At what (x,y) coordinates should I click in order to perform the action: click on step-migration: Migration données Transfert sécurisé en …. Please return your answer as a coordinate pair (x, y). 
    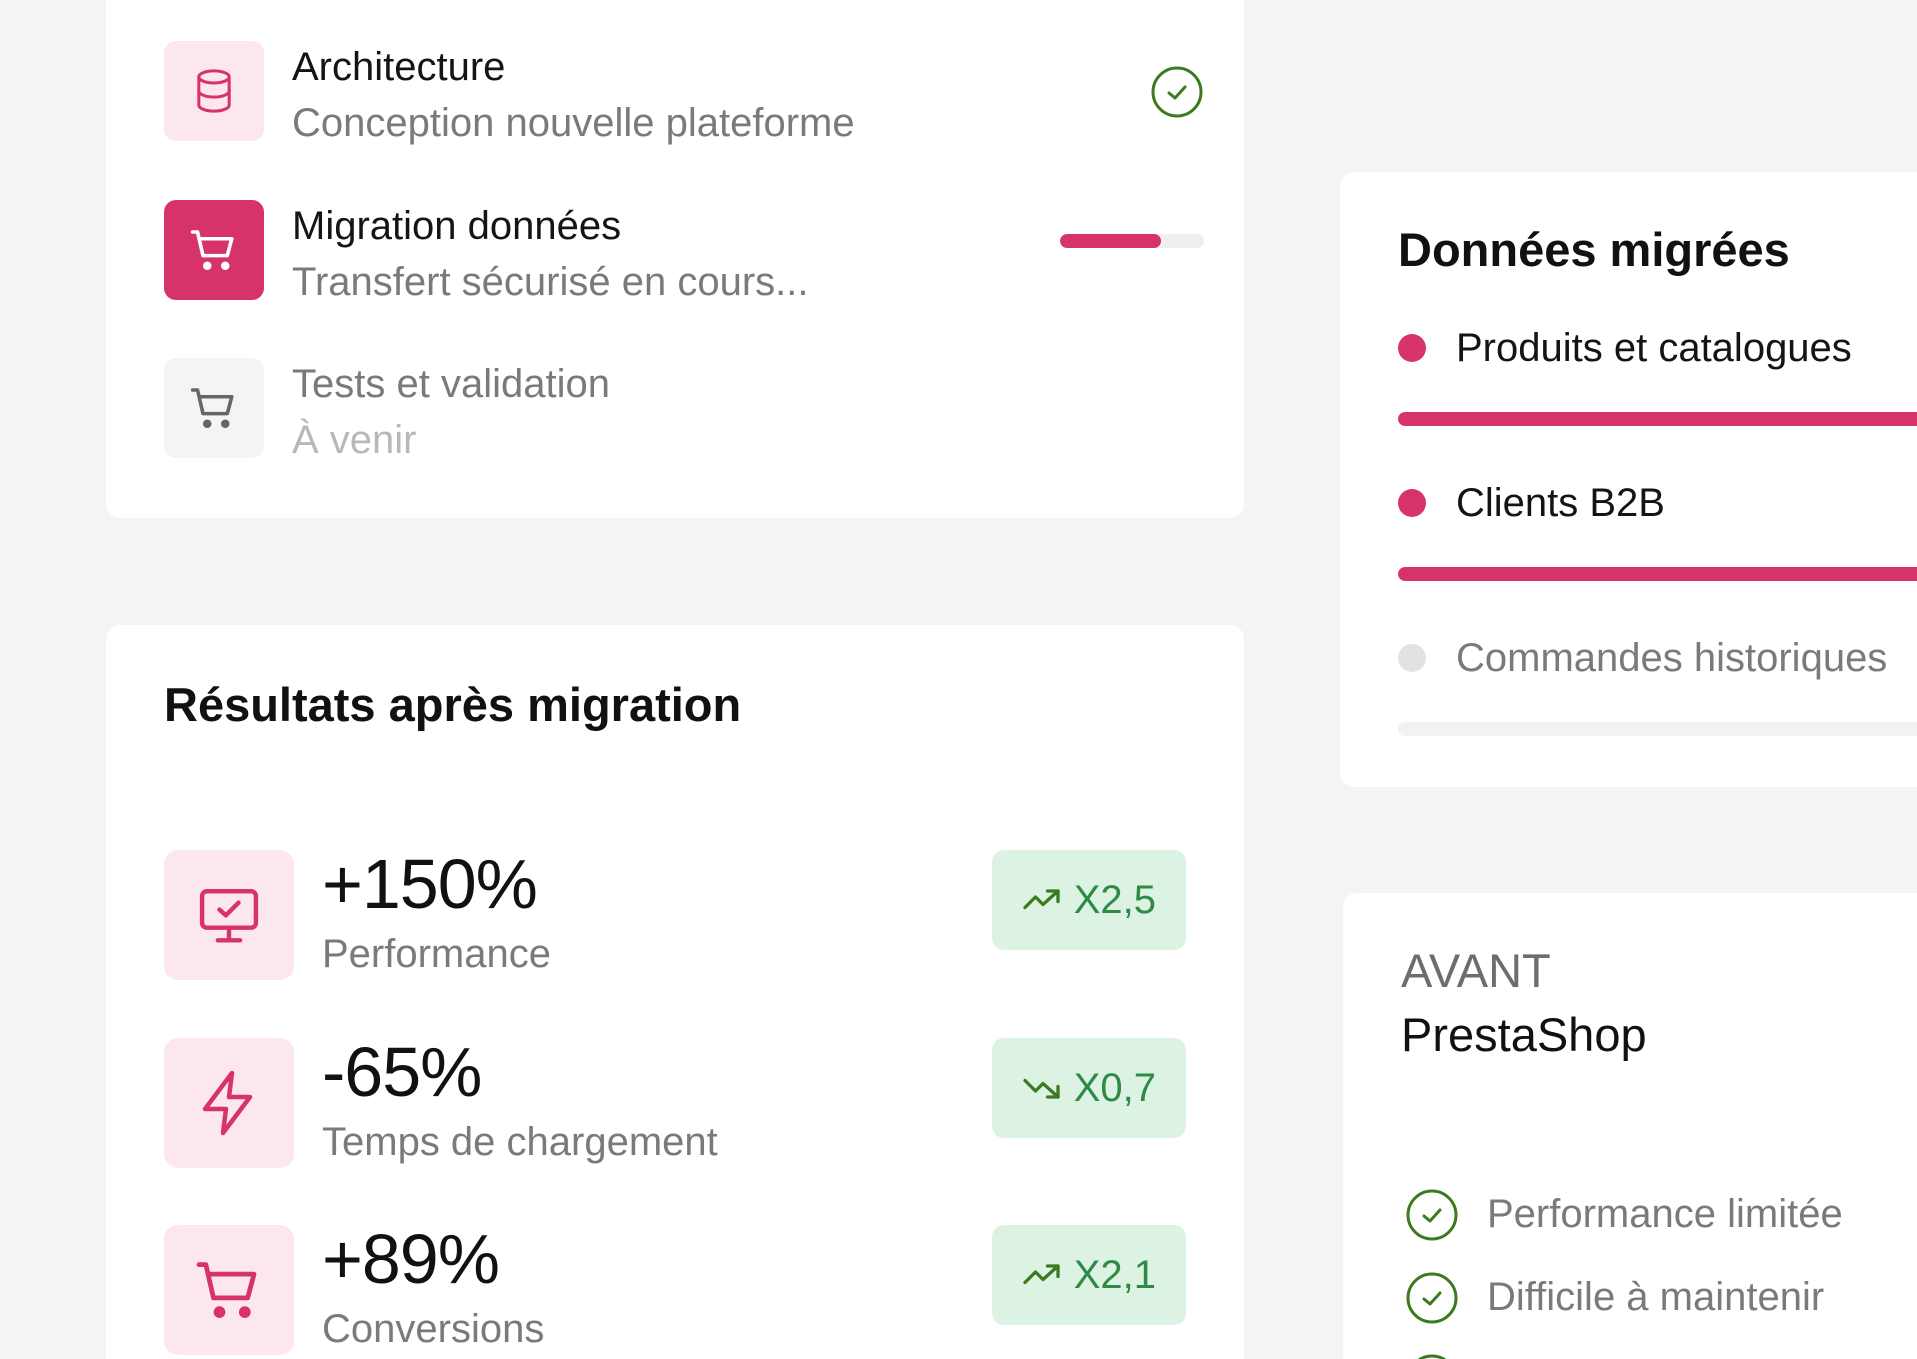
    Looking at the image, I should click on (684, 252).